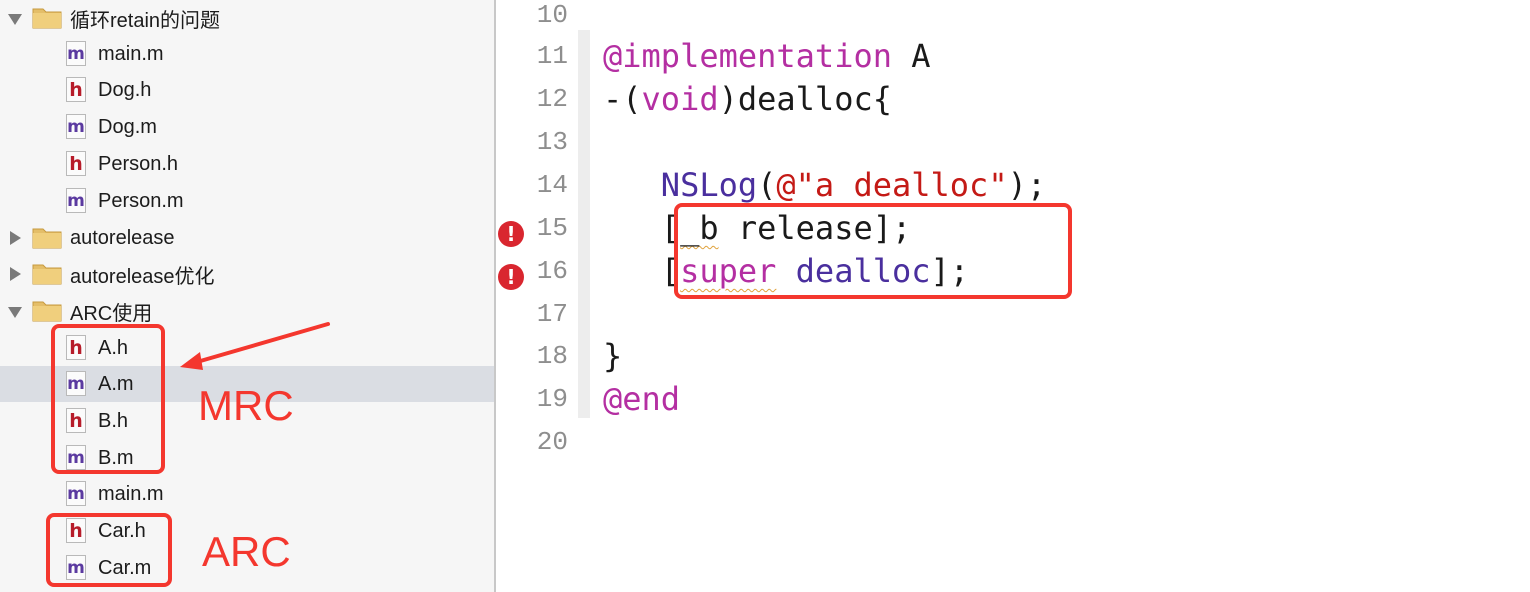  Describe the element at coordinates (873, 251) in the screenshot. I see `error-lines-highlight-box` at that location.